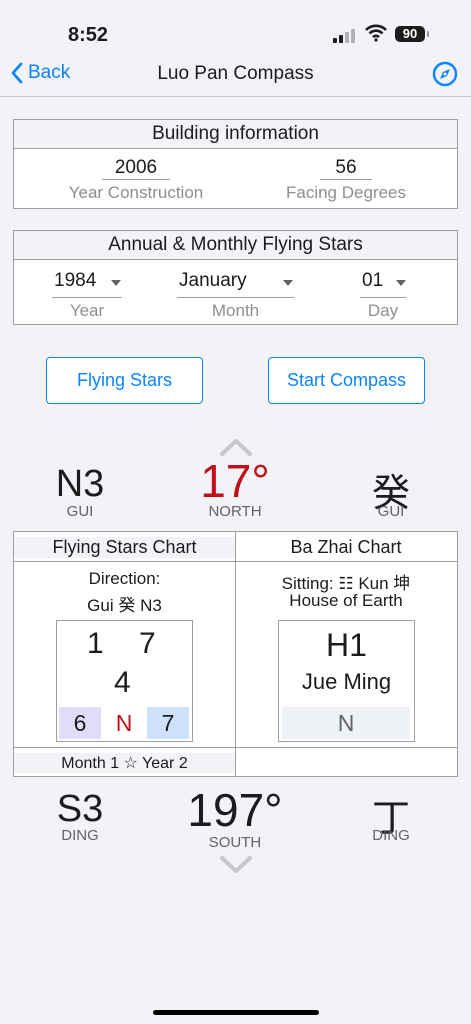  Describe the element at coordinates (235, 310) in the screenshot. I see `month-label: Month` at that location.